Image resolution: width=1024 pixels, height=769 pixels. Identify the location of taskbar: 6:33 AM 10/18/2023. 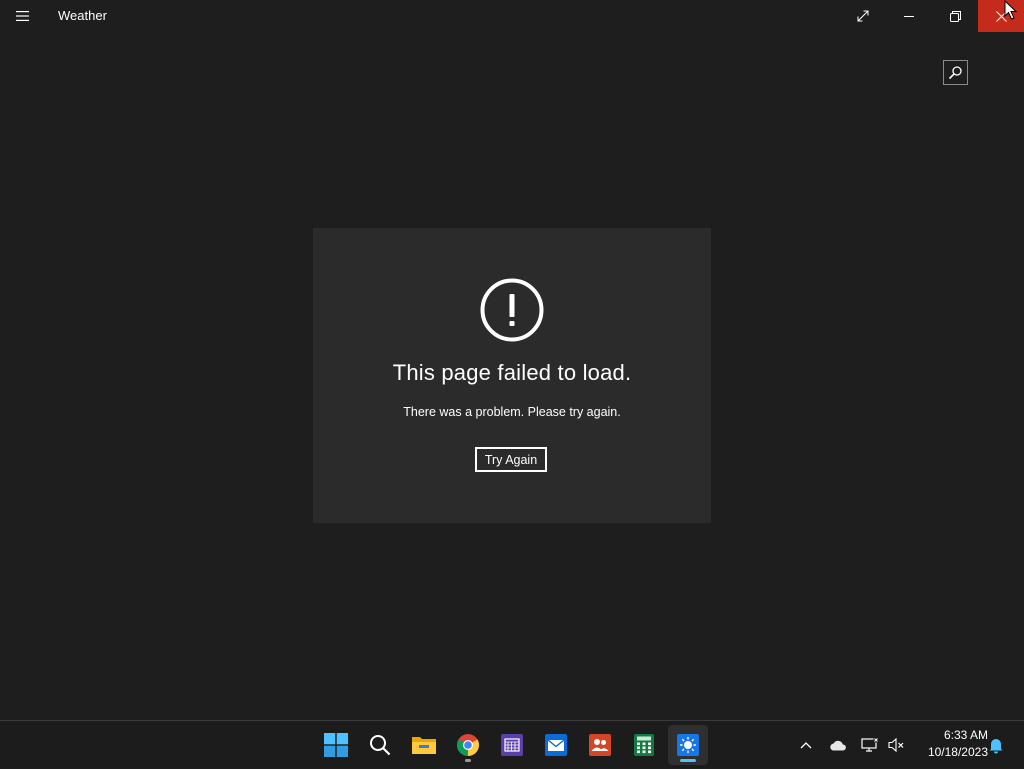
(512, 744).